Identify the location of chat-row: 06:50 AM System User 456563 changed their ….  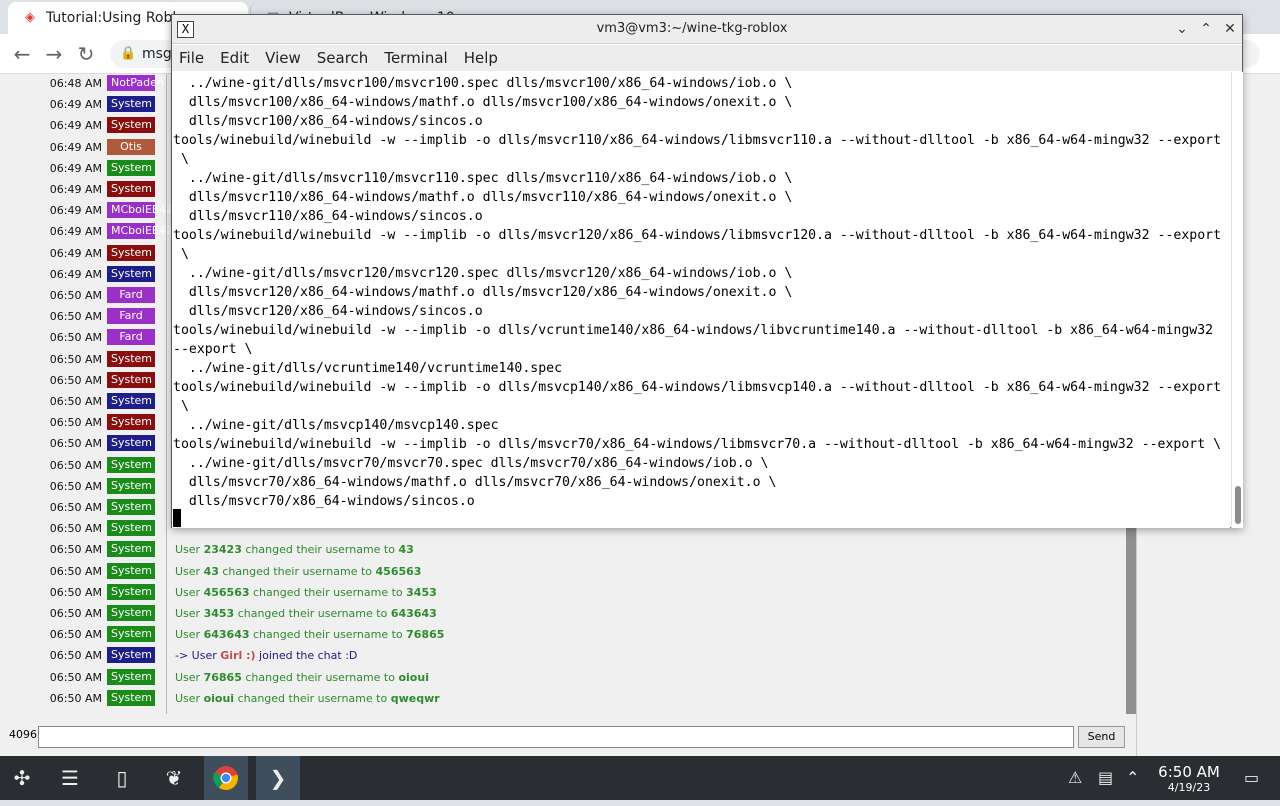
(568, 593).